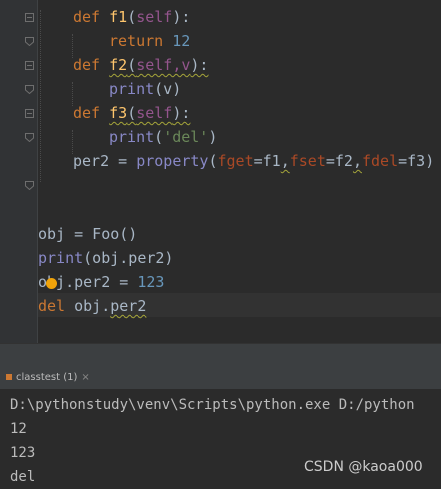 This screenshot has height=489, width=441. What do you see at coordinates (172, 161) in the screenshot?
I see `builtin-call: property` at bounding box center [172, 161].